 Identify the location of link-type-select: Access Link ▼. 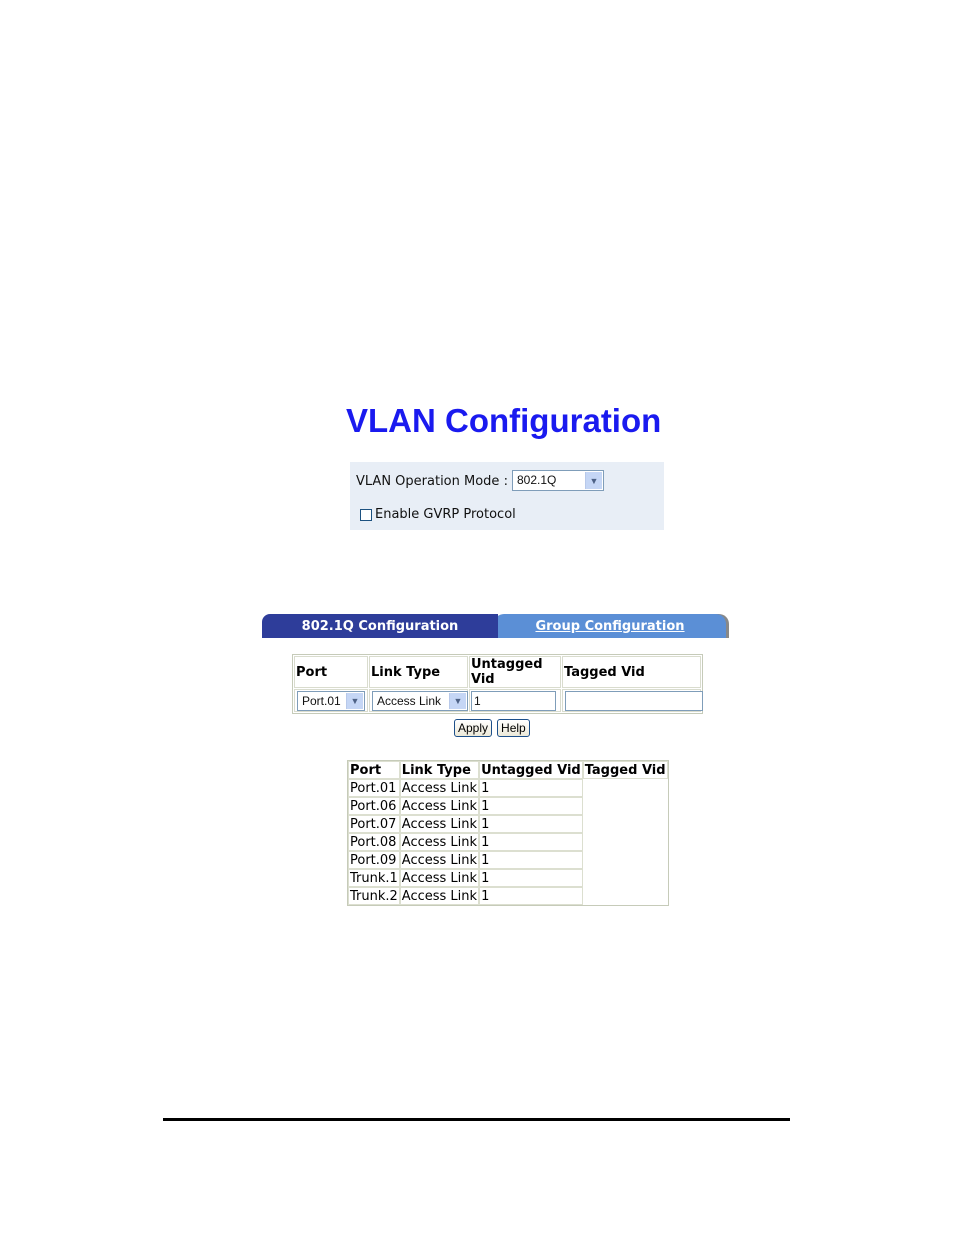
(420, 701).